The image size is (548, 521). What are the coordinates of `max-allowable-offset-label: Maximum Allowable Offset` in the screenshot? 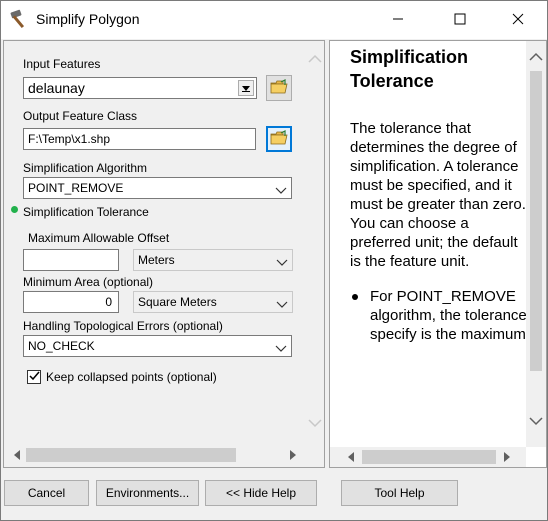 It's located at (99, 238).